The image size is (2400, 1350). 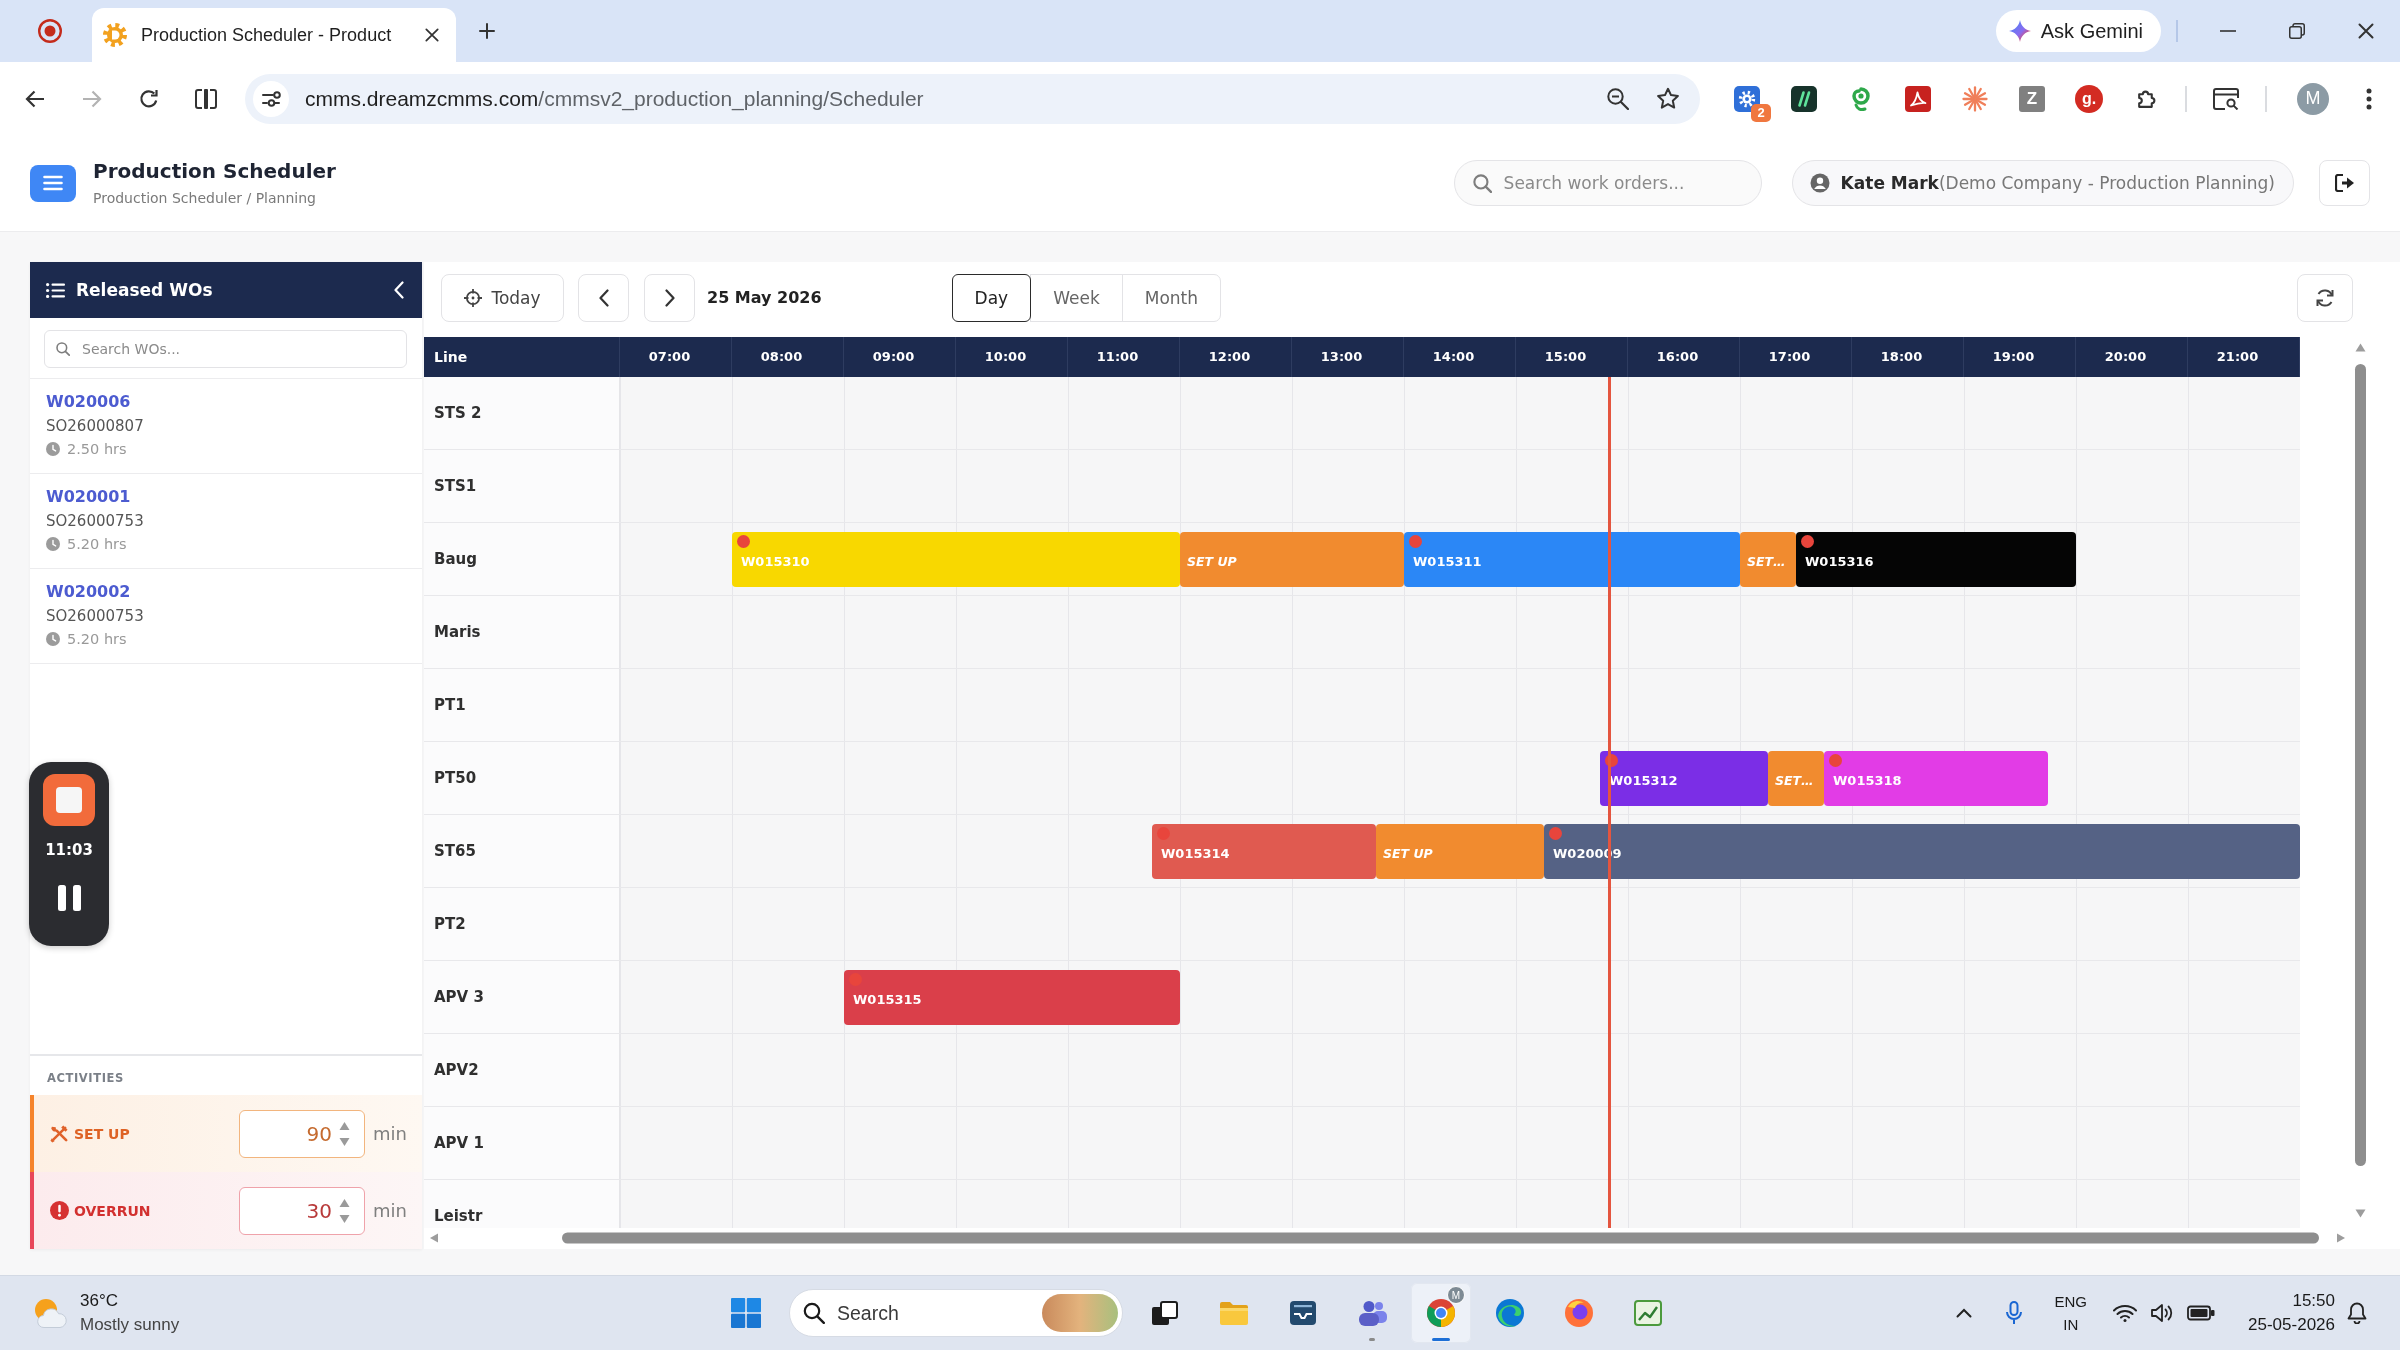 I want to click on speaker-icon, so click(x=2162, y=1313).